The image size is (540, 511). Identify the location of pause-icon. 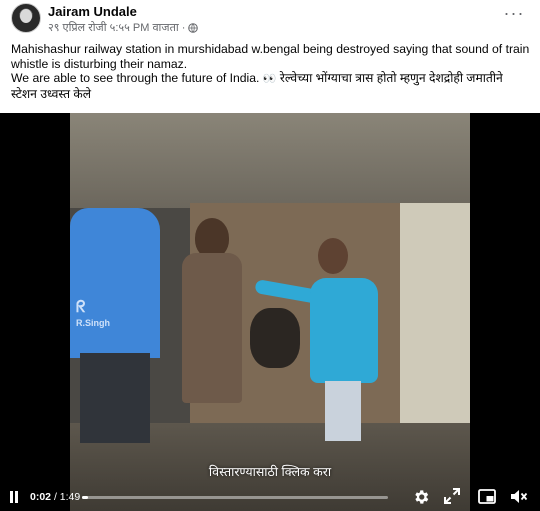
(14, 497).